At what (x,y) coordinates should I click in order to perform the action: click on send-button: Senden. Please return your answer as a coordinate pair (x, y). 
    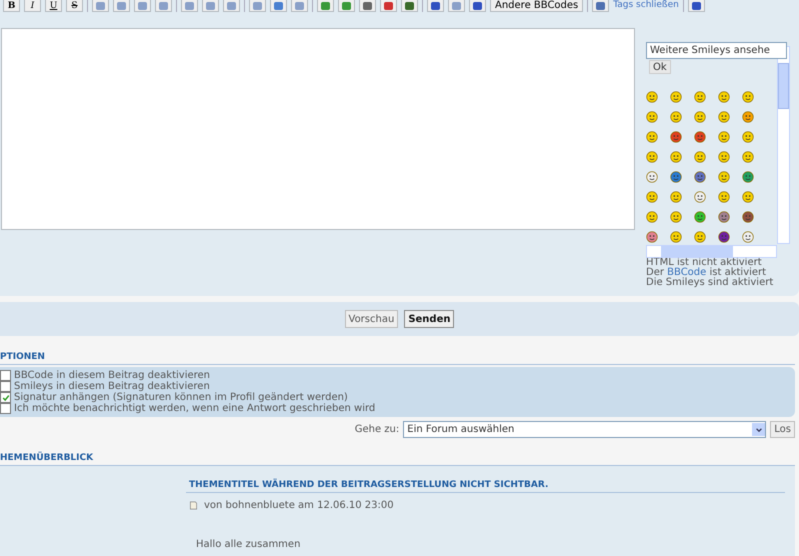
    Looking at the image, I should click on (429, 319).